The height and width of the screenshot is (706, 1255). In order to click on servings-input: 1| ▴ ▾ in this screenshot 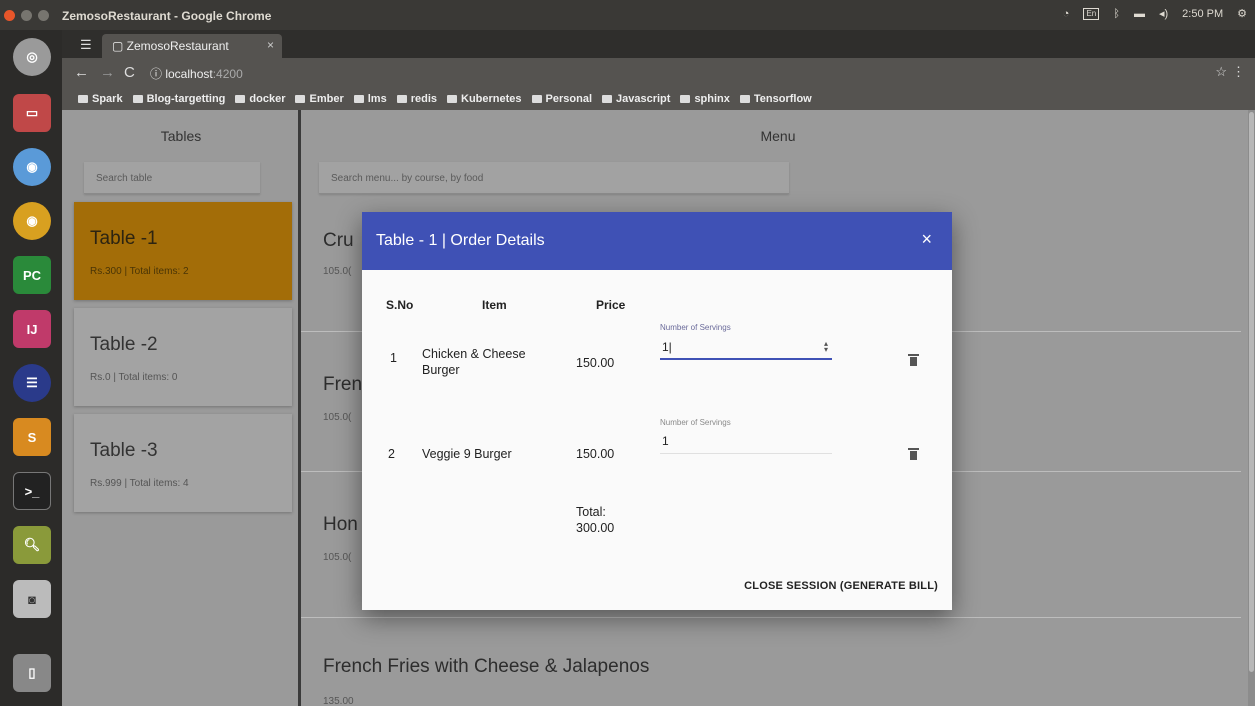, I will do `click(746, 349)`.